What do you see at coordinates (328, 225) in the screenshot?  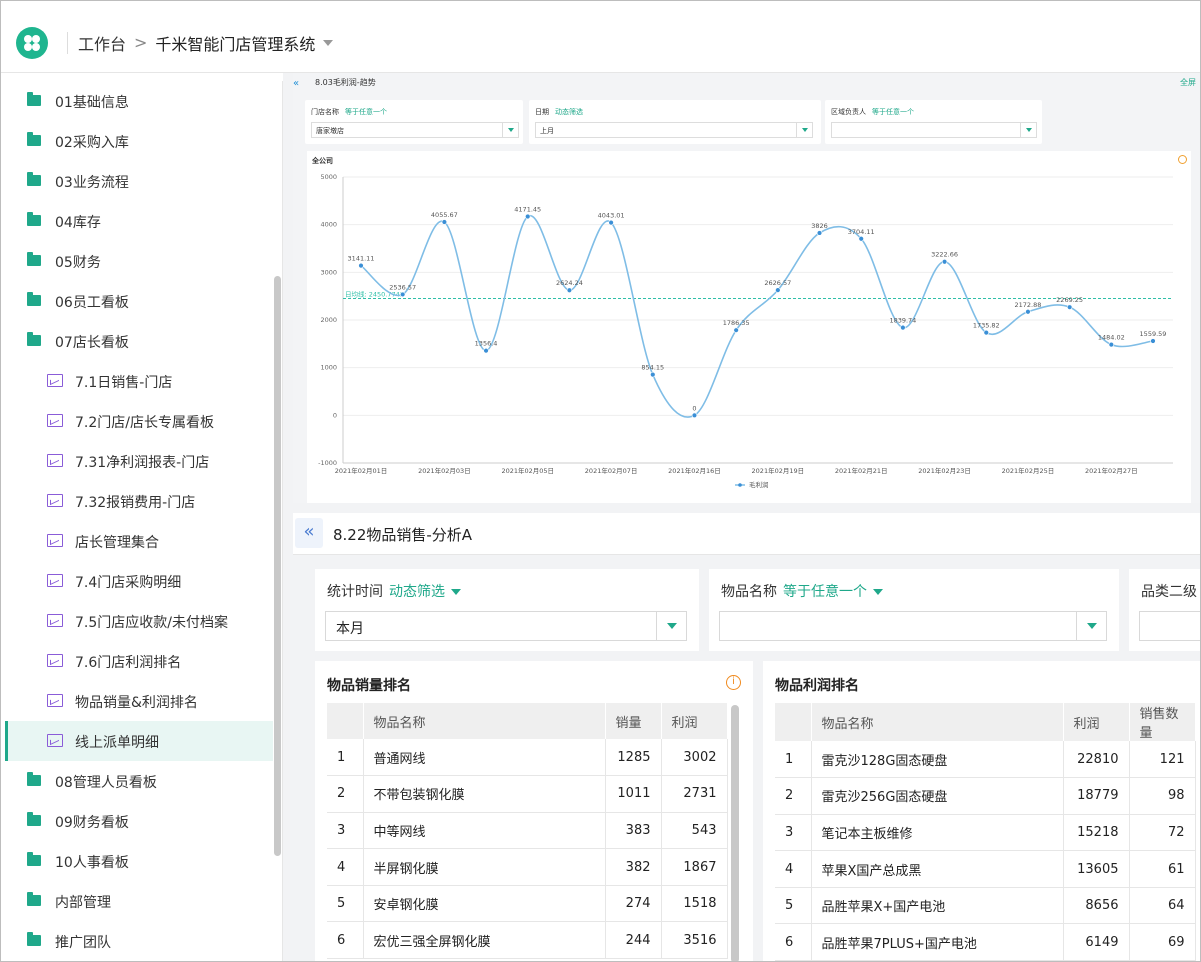 I see `y-tick-label: 4000` at bounding box center [328, 225].